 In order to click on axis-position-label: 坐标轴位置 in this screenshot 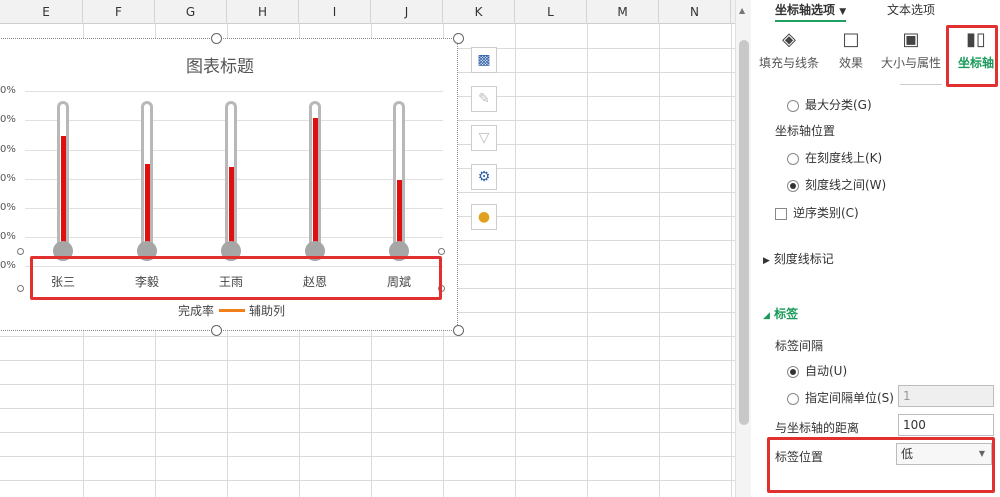, I will do `click(805, 131)`.